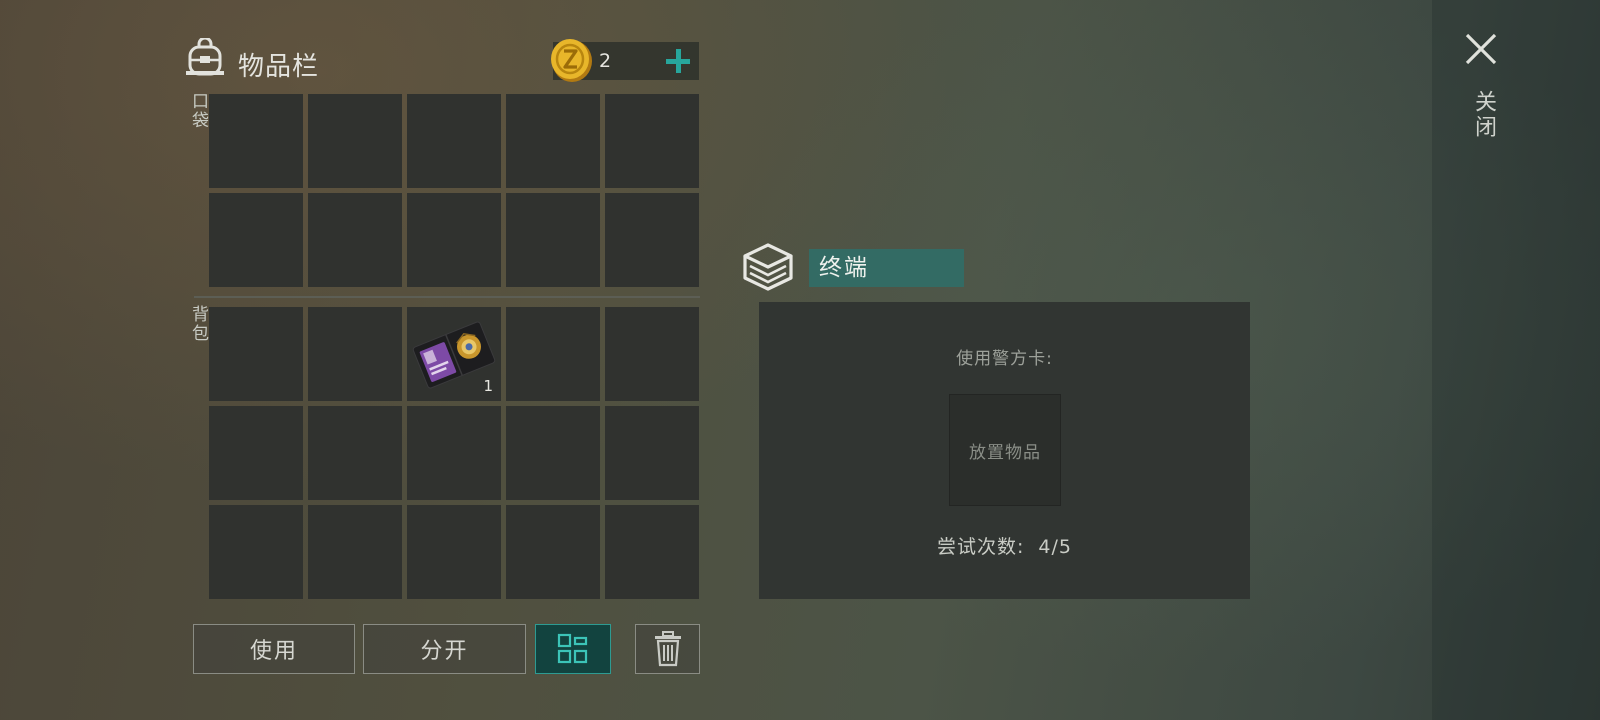 The image size is (1600, 720). I want to click on coin-counter: 2, so click(625, 60).